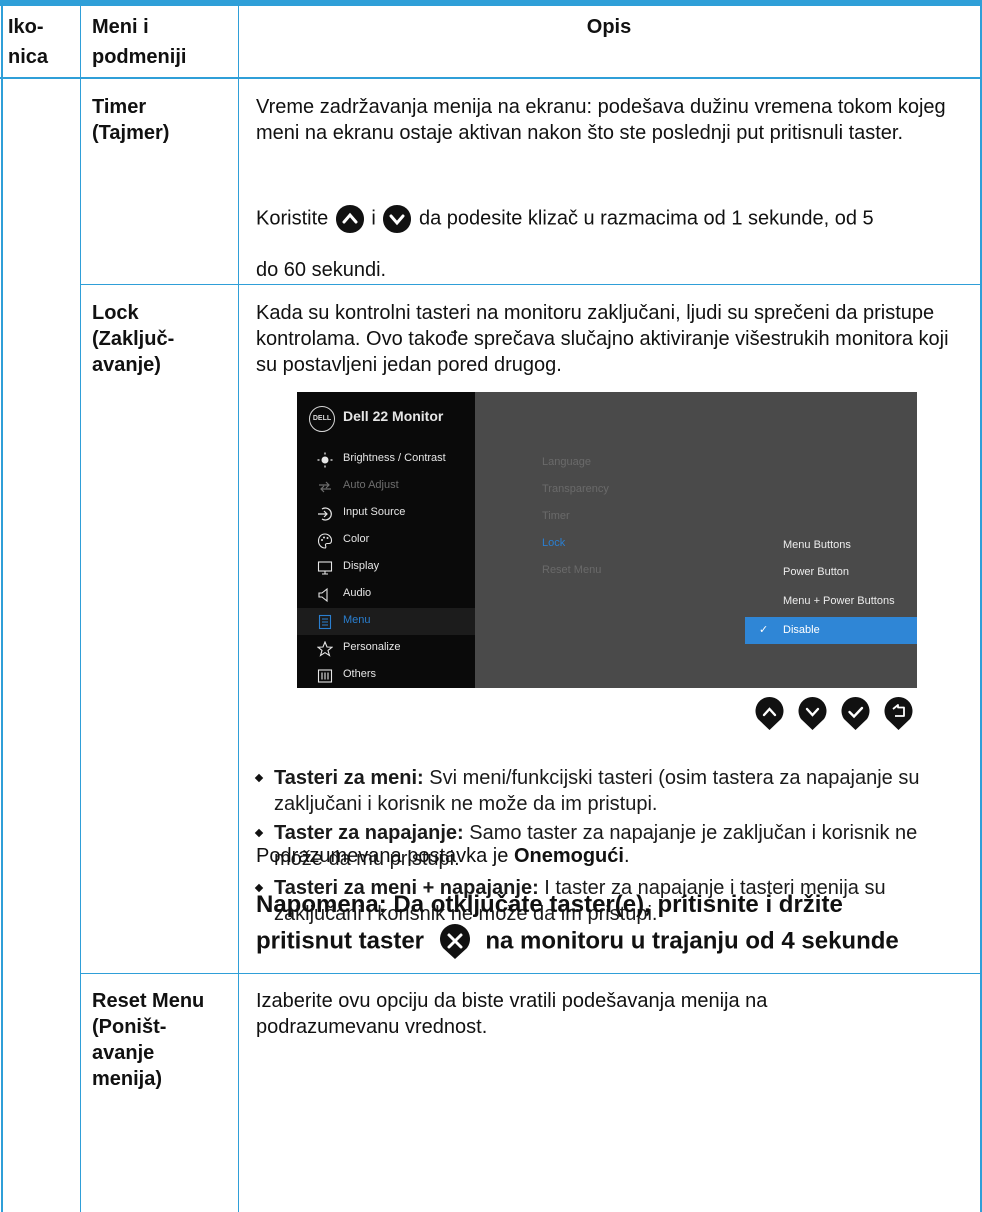 Image resolution: width=982 pixels, height=1212 pixels. Describe the element at coordinates (816, 572) in the screenshot. I see `osd-option-power-button: Power Button` at that location.